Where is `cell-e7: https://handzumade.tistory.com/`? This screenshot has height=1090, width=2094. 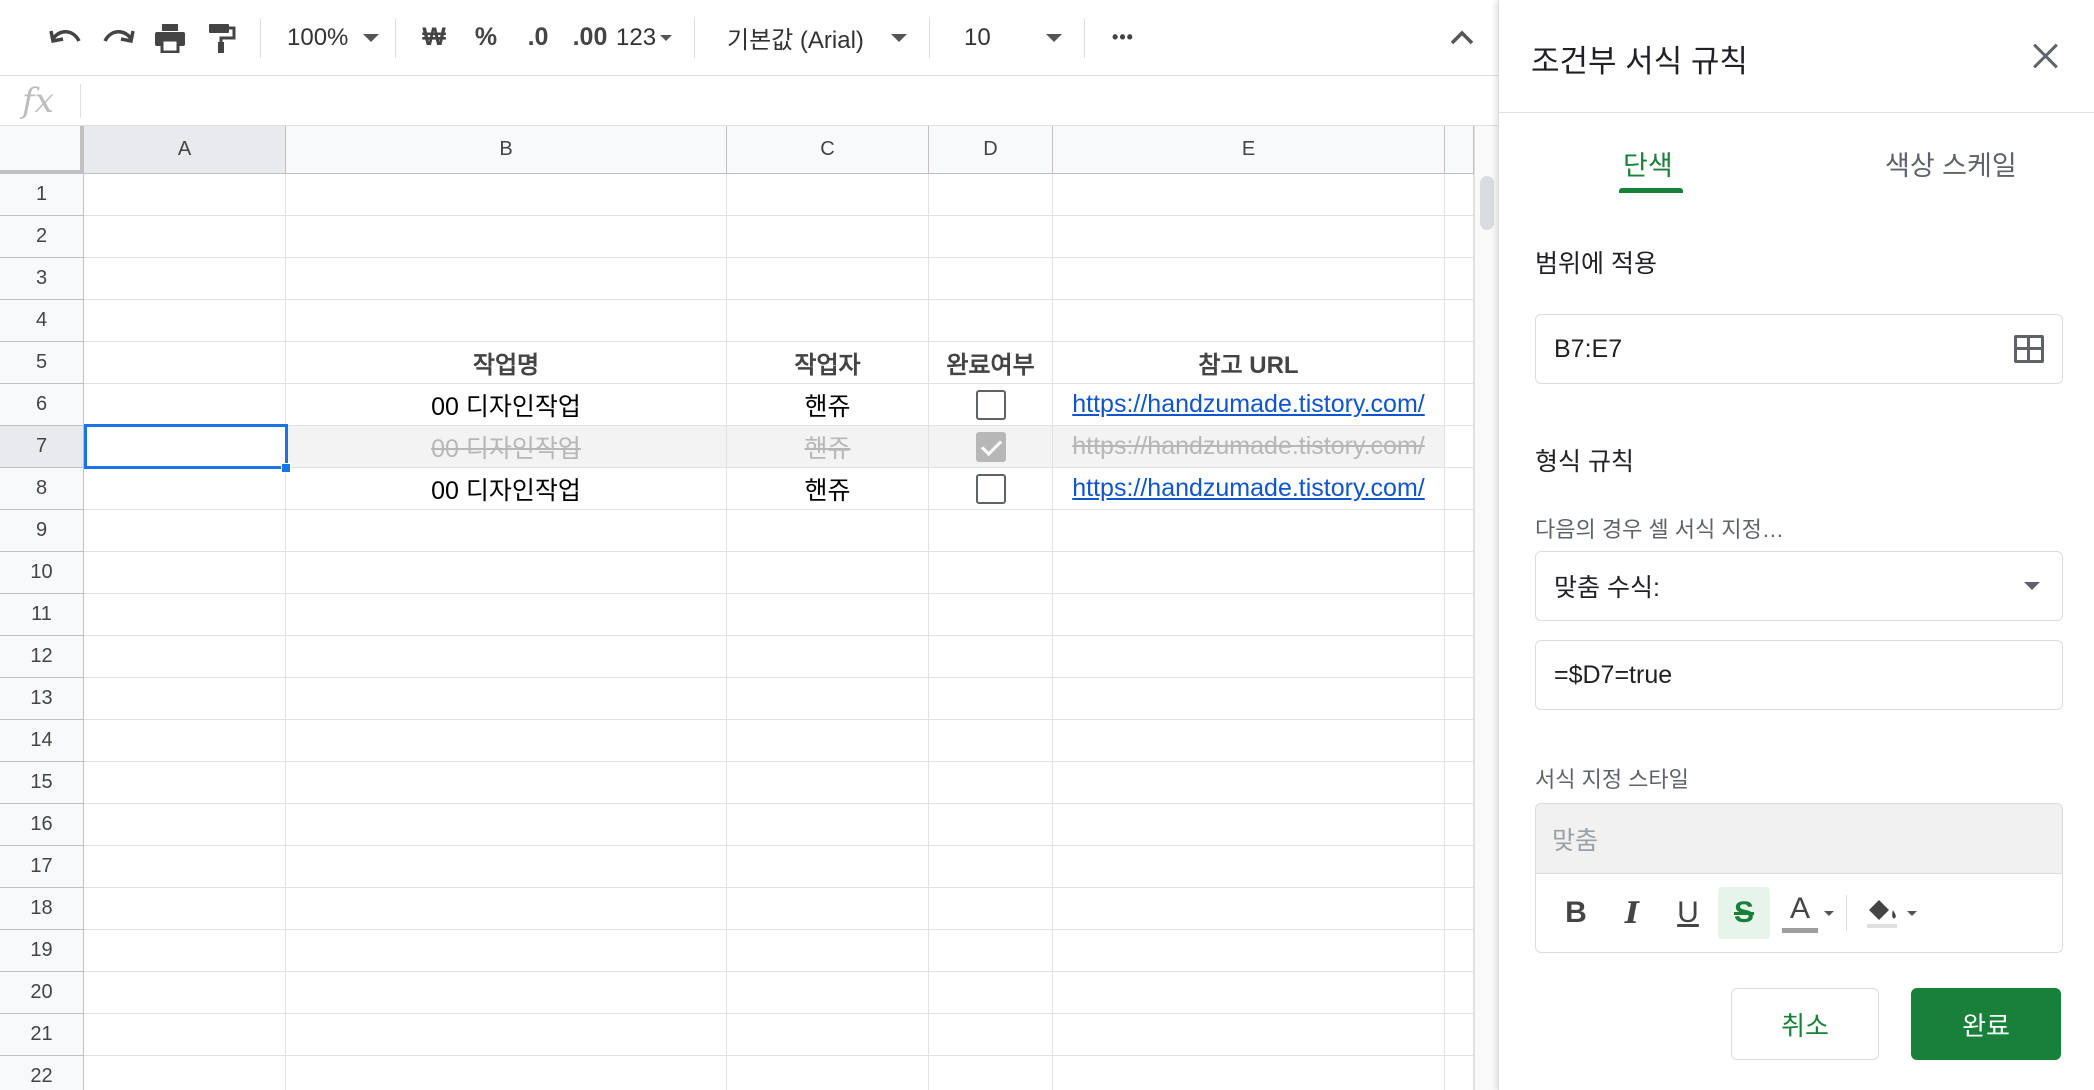
cell-e7: https://handzumade.tistory.com/ is located at coordinates (1249, 447).